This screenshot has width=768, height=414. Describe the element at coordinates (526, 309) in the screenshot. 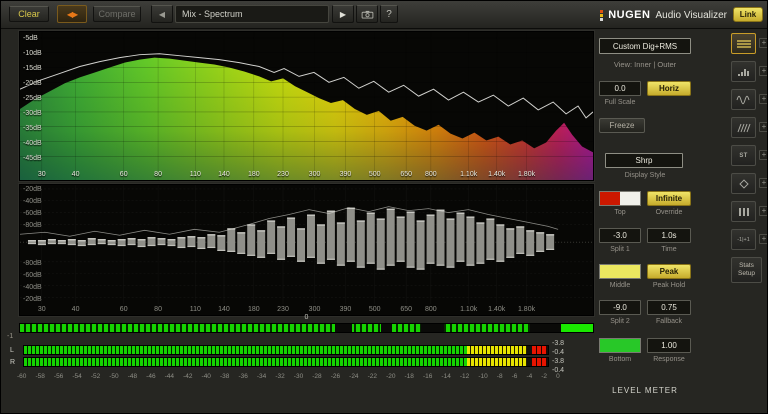

I see `freq-axis-label: 1.80k` at that location.